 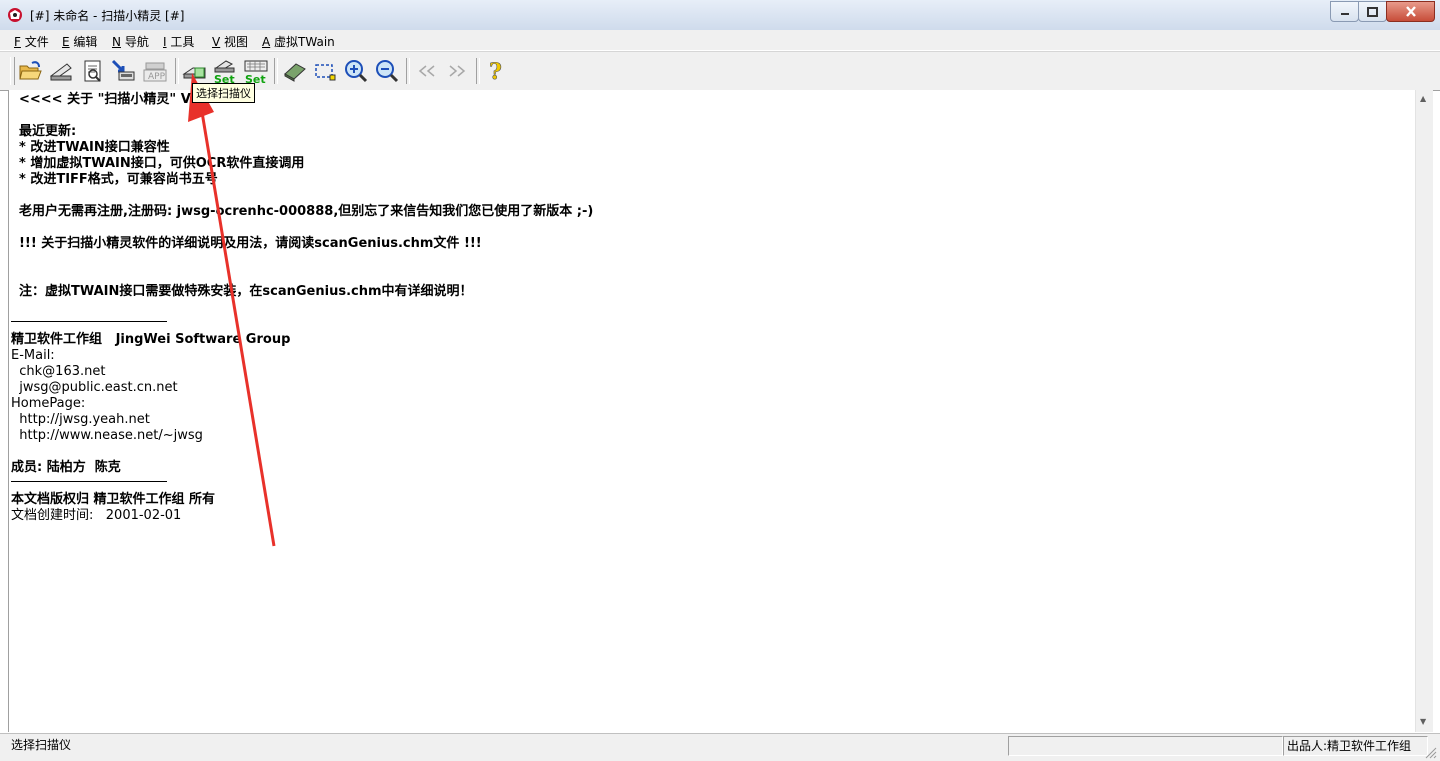 What do you see at coordinates (1423, 721) in the screenshot?
I see `scroll-down-icon: ▼` at bounding box center [1423, 721].